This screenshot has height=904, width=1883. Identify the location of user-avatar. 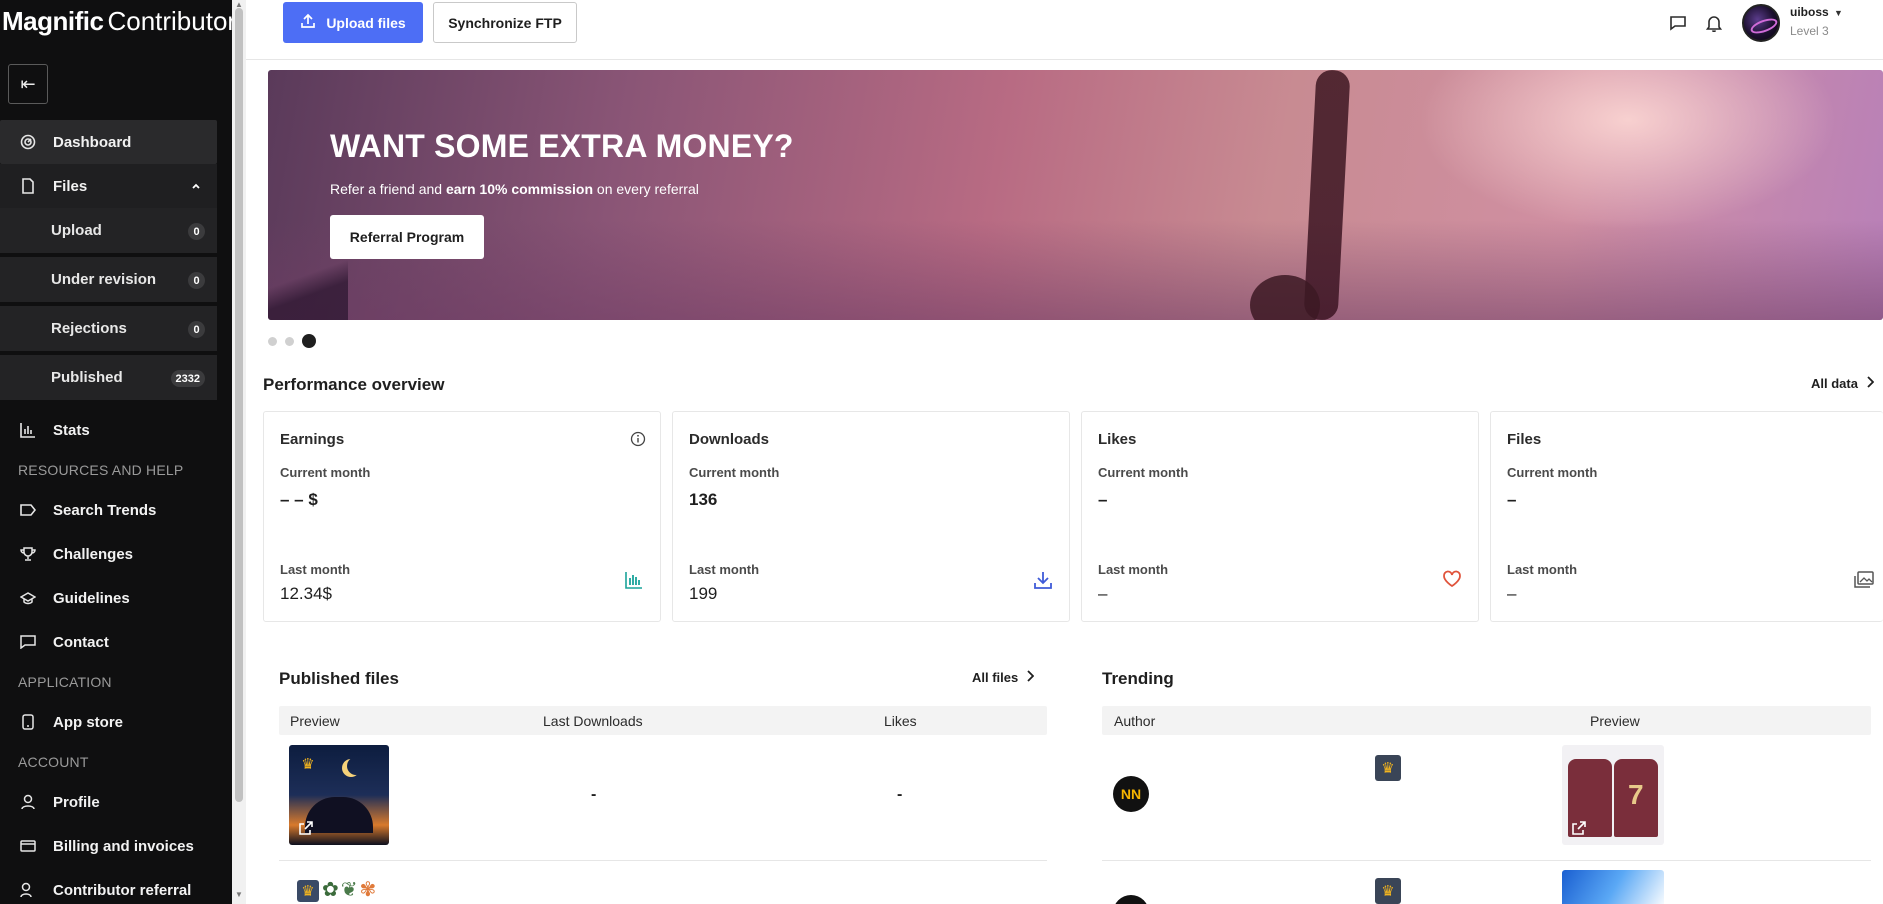
(1761, 23).